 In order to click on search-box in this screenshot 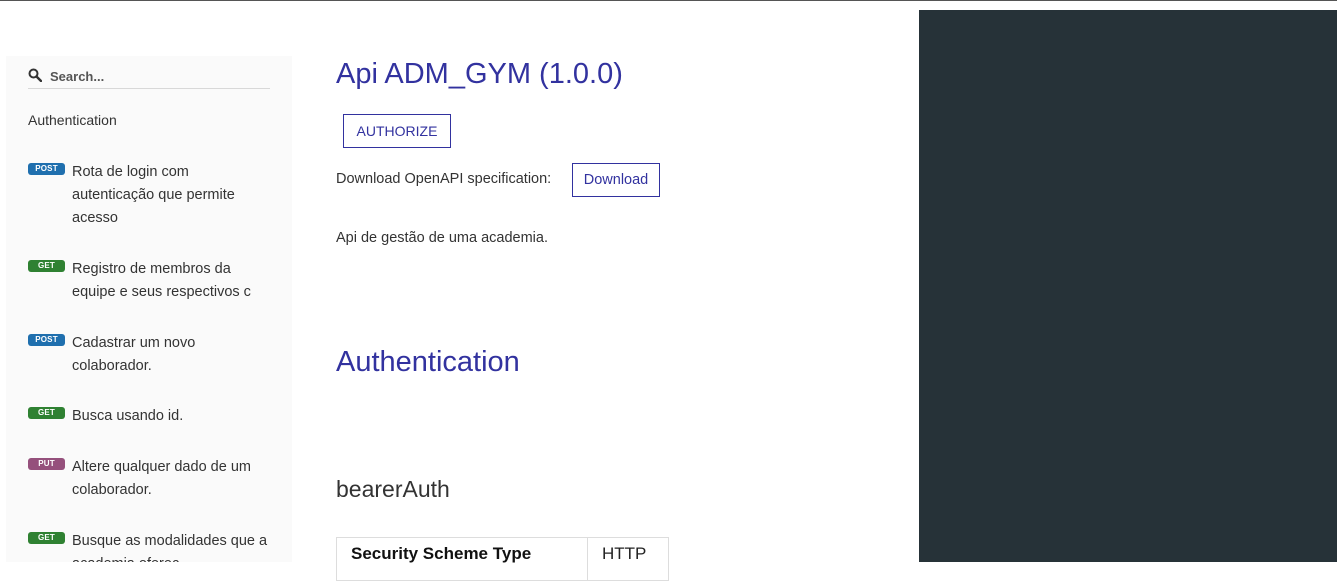, I will do `click(149, 77)`.